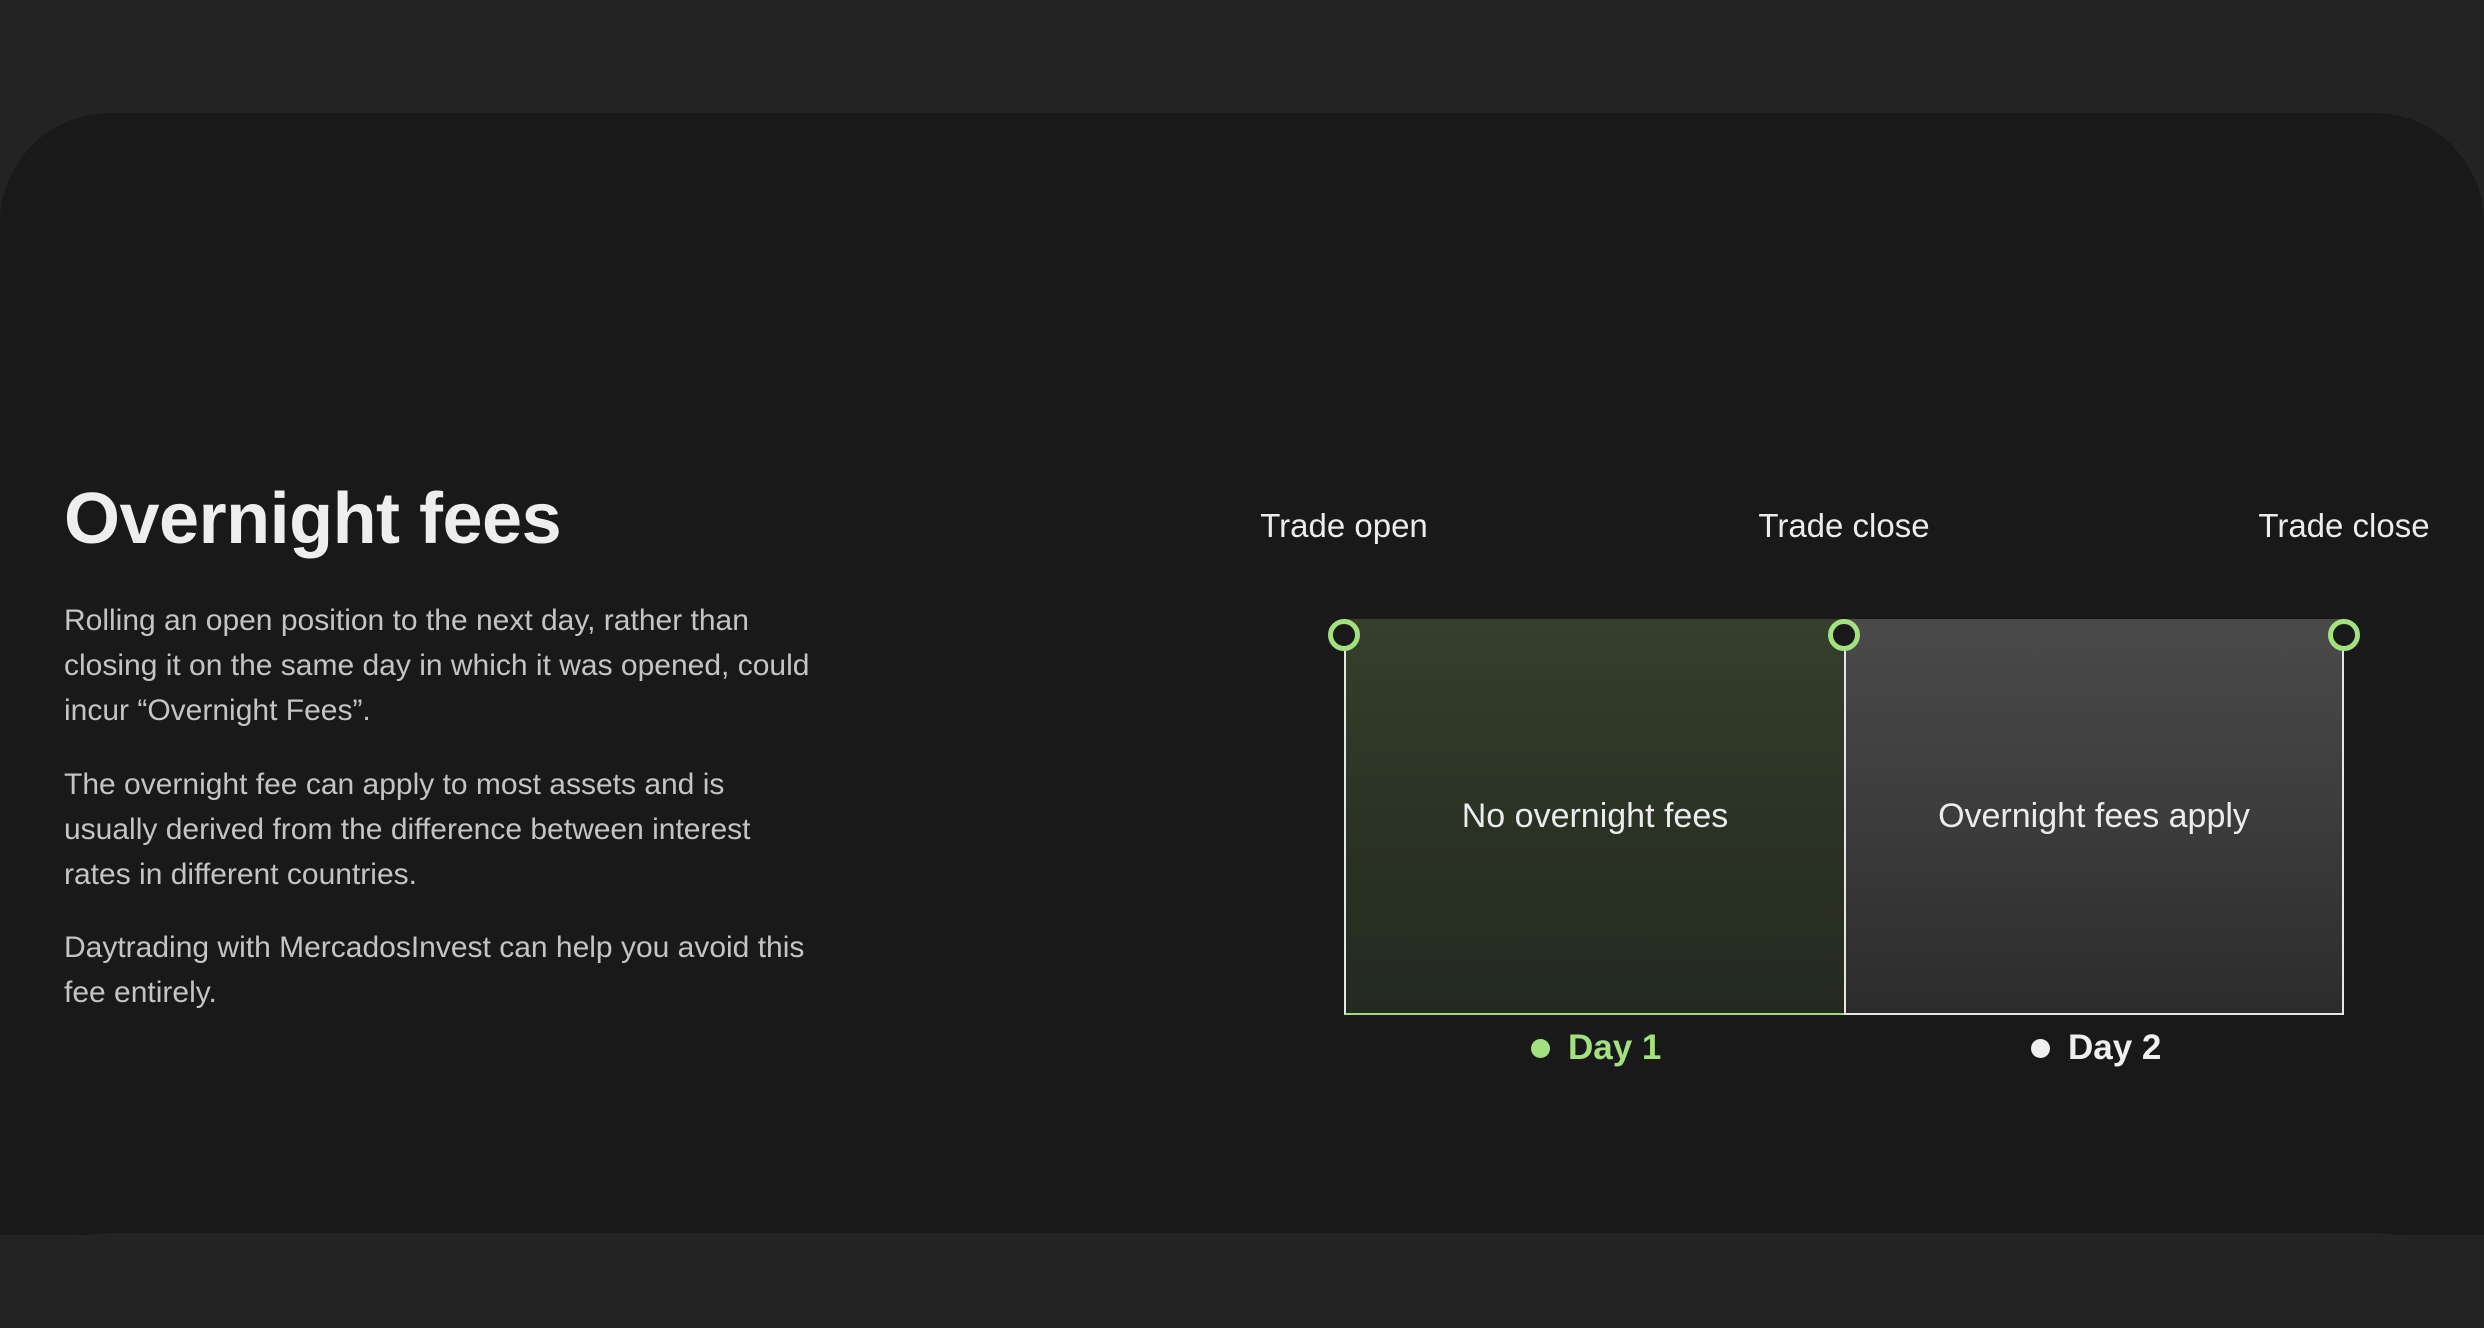 This screenshot has height=1328, width=2484. I want to click on day2-legend: Day 2, so click(2096, 1048).